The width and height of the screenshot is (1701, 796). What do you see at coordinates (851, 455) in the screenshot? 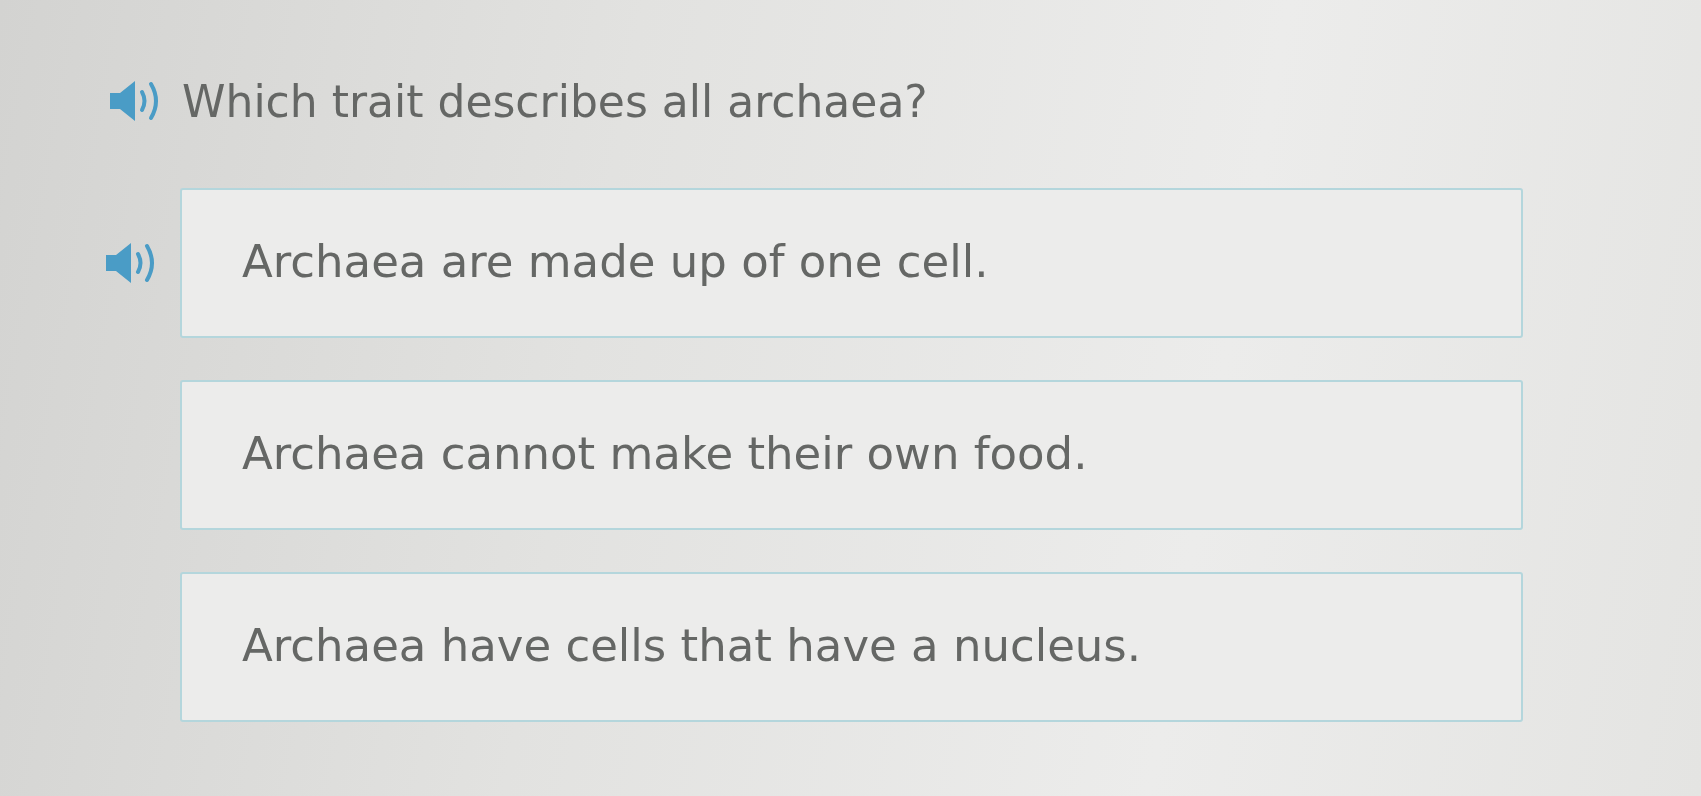
I see `answer-option: Archaea cannot make their own food.` at bounding box center [851, 455].